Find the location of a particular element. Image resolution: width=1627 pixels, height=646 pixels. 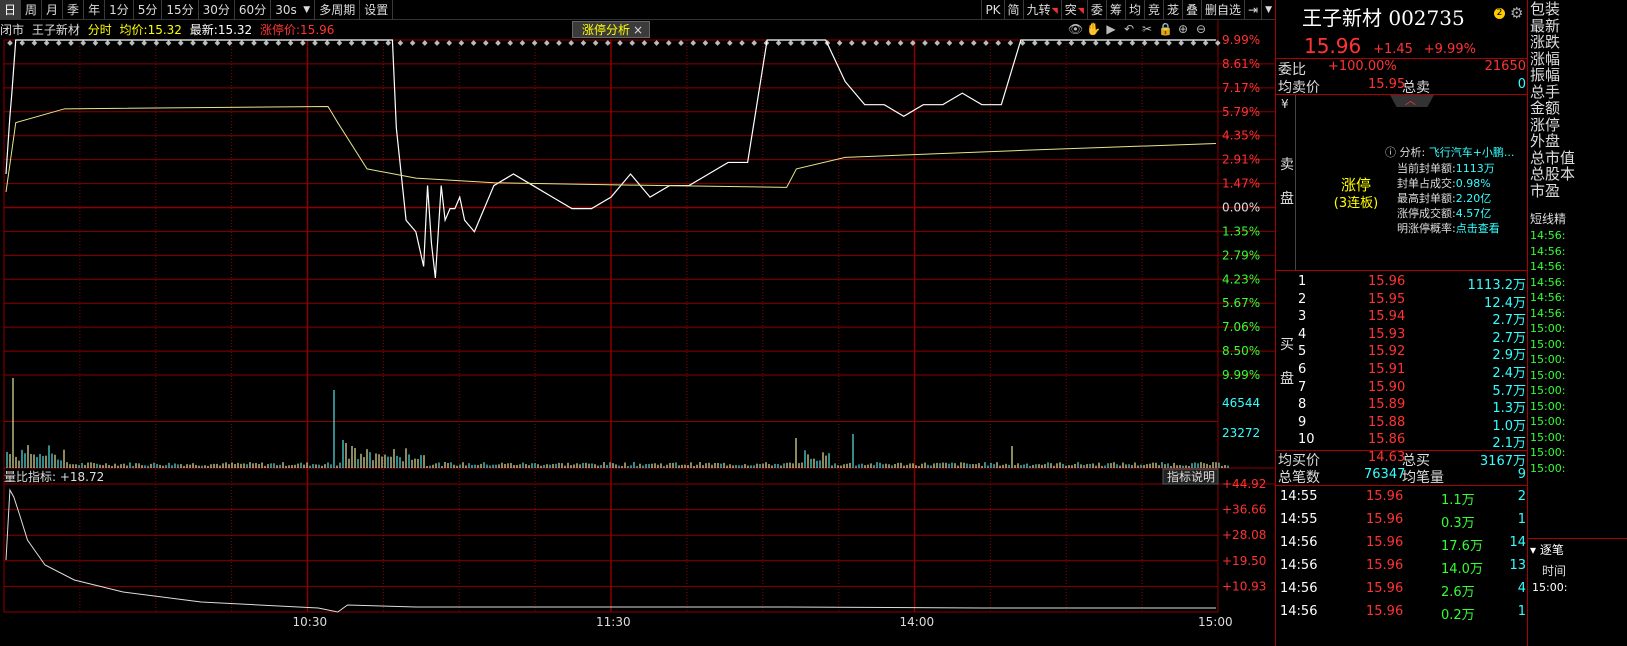

extra-label-9: 总市值 is located at coordinates (1553, 157).